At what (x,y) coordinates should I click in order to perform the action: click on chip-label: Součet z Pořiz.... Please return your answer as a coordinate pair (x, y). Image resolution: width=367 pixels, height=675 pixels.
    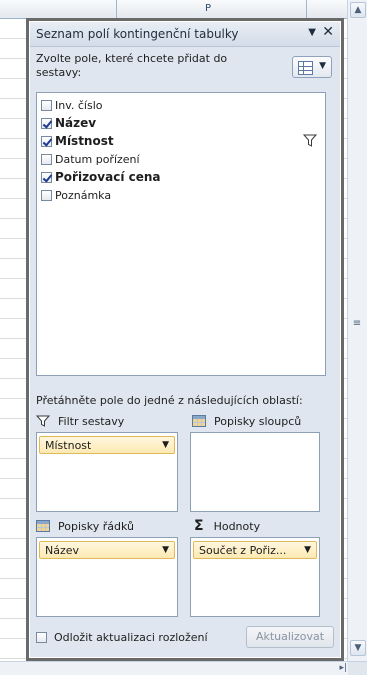
    Looking at the image, I should click on (243, 550).